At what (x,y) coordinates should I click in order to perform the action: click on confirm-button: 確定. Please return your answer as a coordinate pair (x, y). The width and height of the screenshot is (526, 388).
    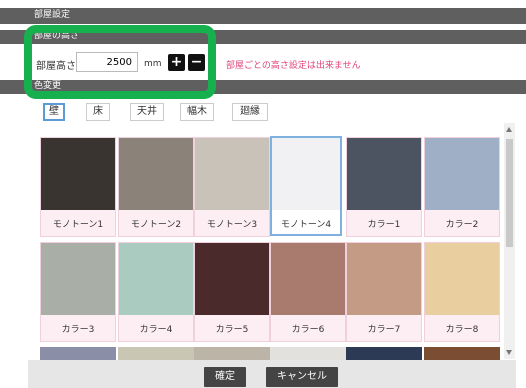
    Looking at the image, I should click on (225, 377).